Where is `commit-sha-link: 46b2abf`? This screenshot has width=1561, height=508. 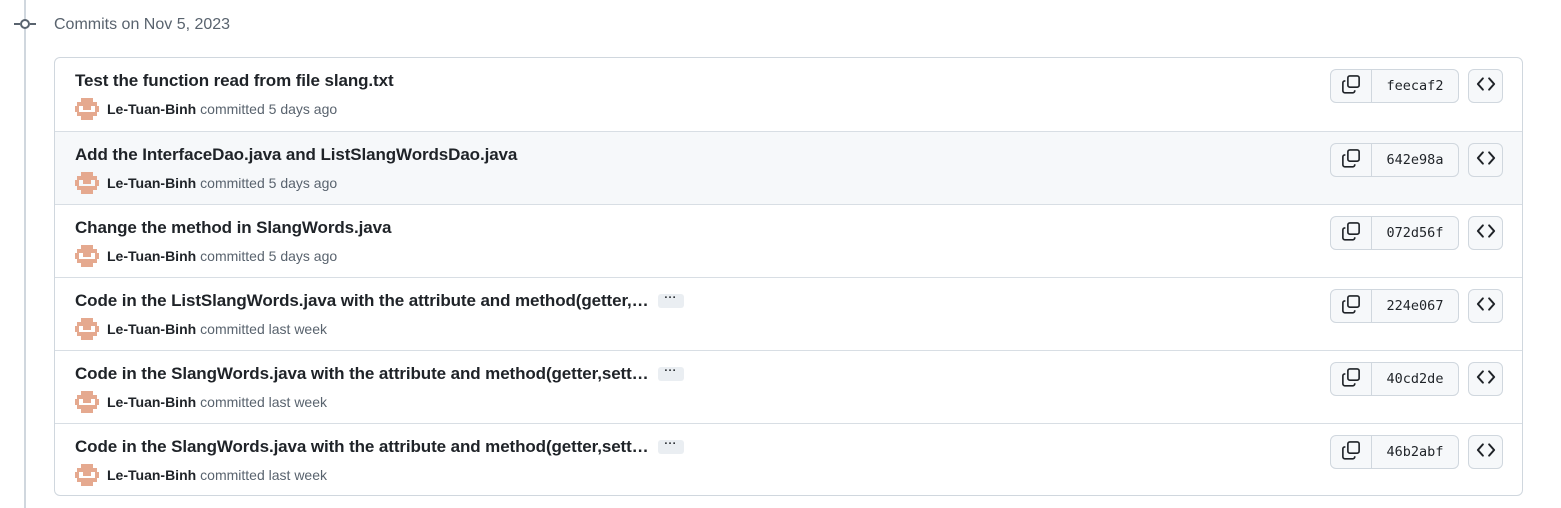 commit-sha-link: 46b2abf is located at coordinates (1415, 452).